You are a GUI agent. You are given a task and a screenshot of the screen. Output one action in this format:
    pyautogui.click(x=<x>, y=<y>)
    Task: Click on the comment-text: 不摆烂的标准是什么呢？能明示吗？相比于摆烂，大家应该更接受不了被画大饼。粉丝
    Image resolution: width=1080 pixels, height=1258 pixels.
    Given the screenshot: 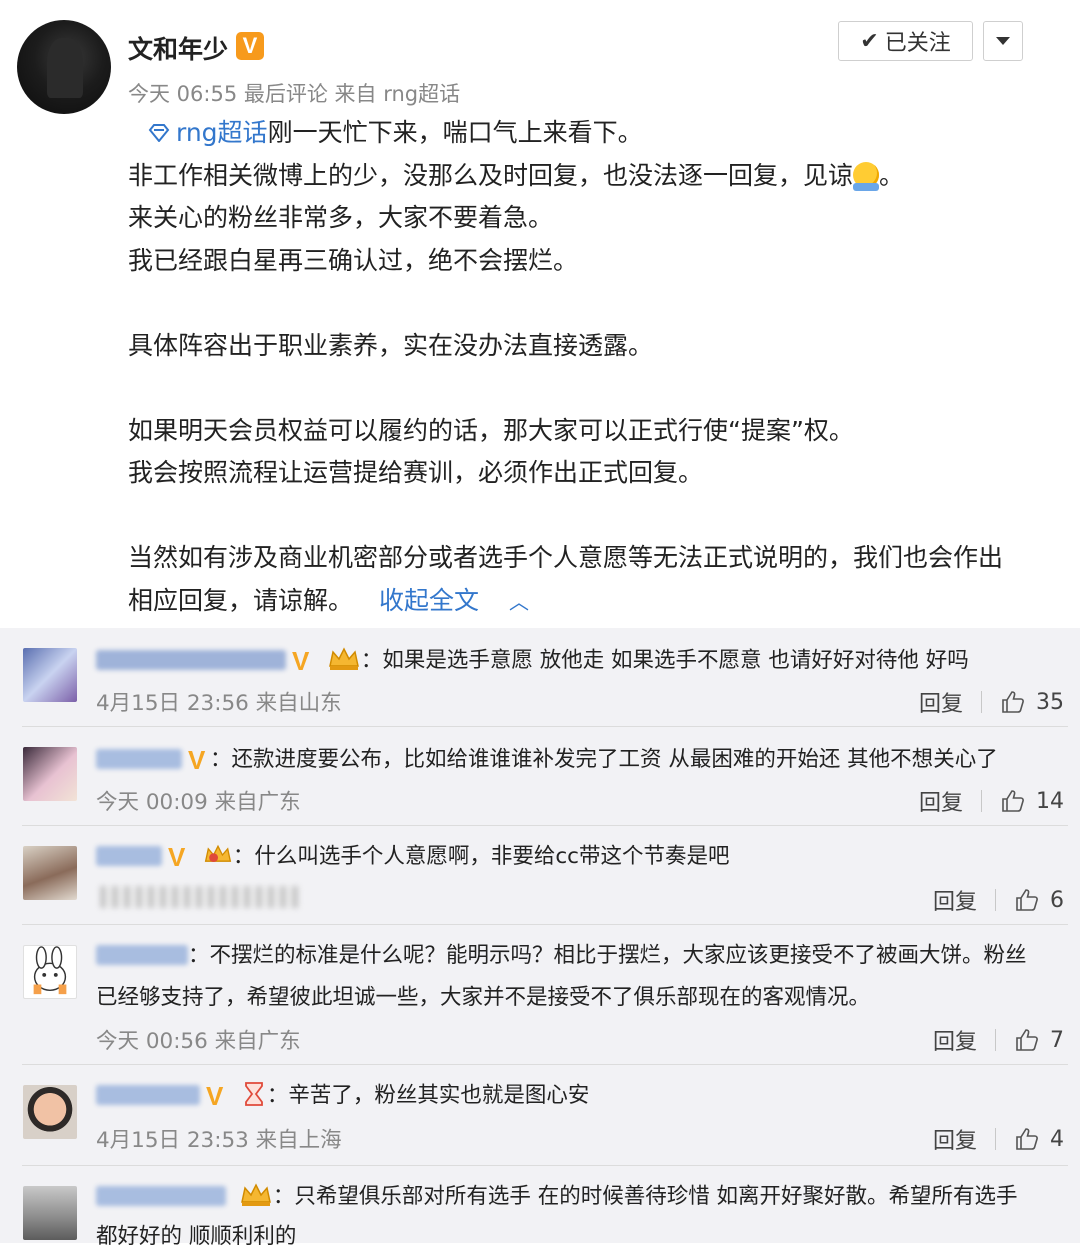 What is the action you would take?
    pyautogui.click(x=618, y=955)
    